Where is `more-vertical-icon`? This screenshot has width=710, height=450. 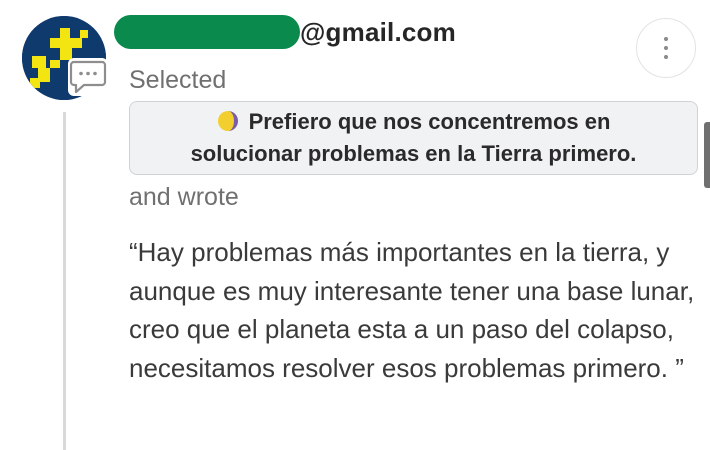 more-vertical-icon is located at coordinates (666, 48).